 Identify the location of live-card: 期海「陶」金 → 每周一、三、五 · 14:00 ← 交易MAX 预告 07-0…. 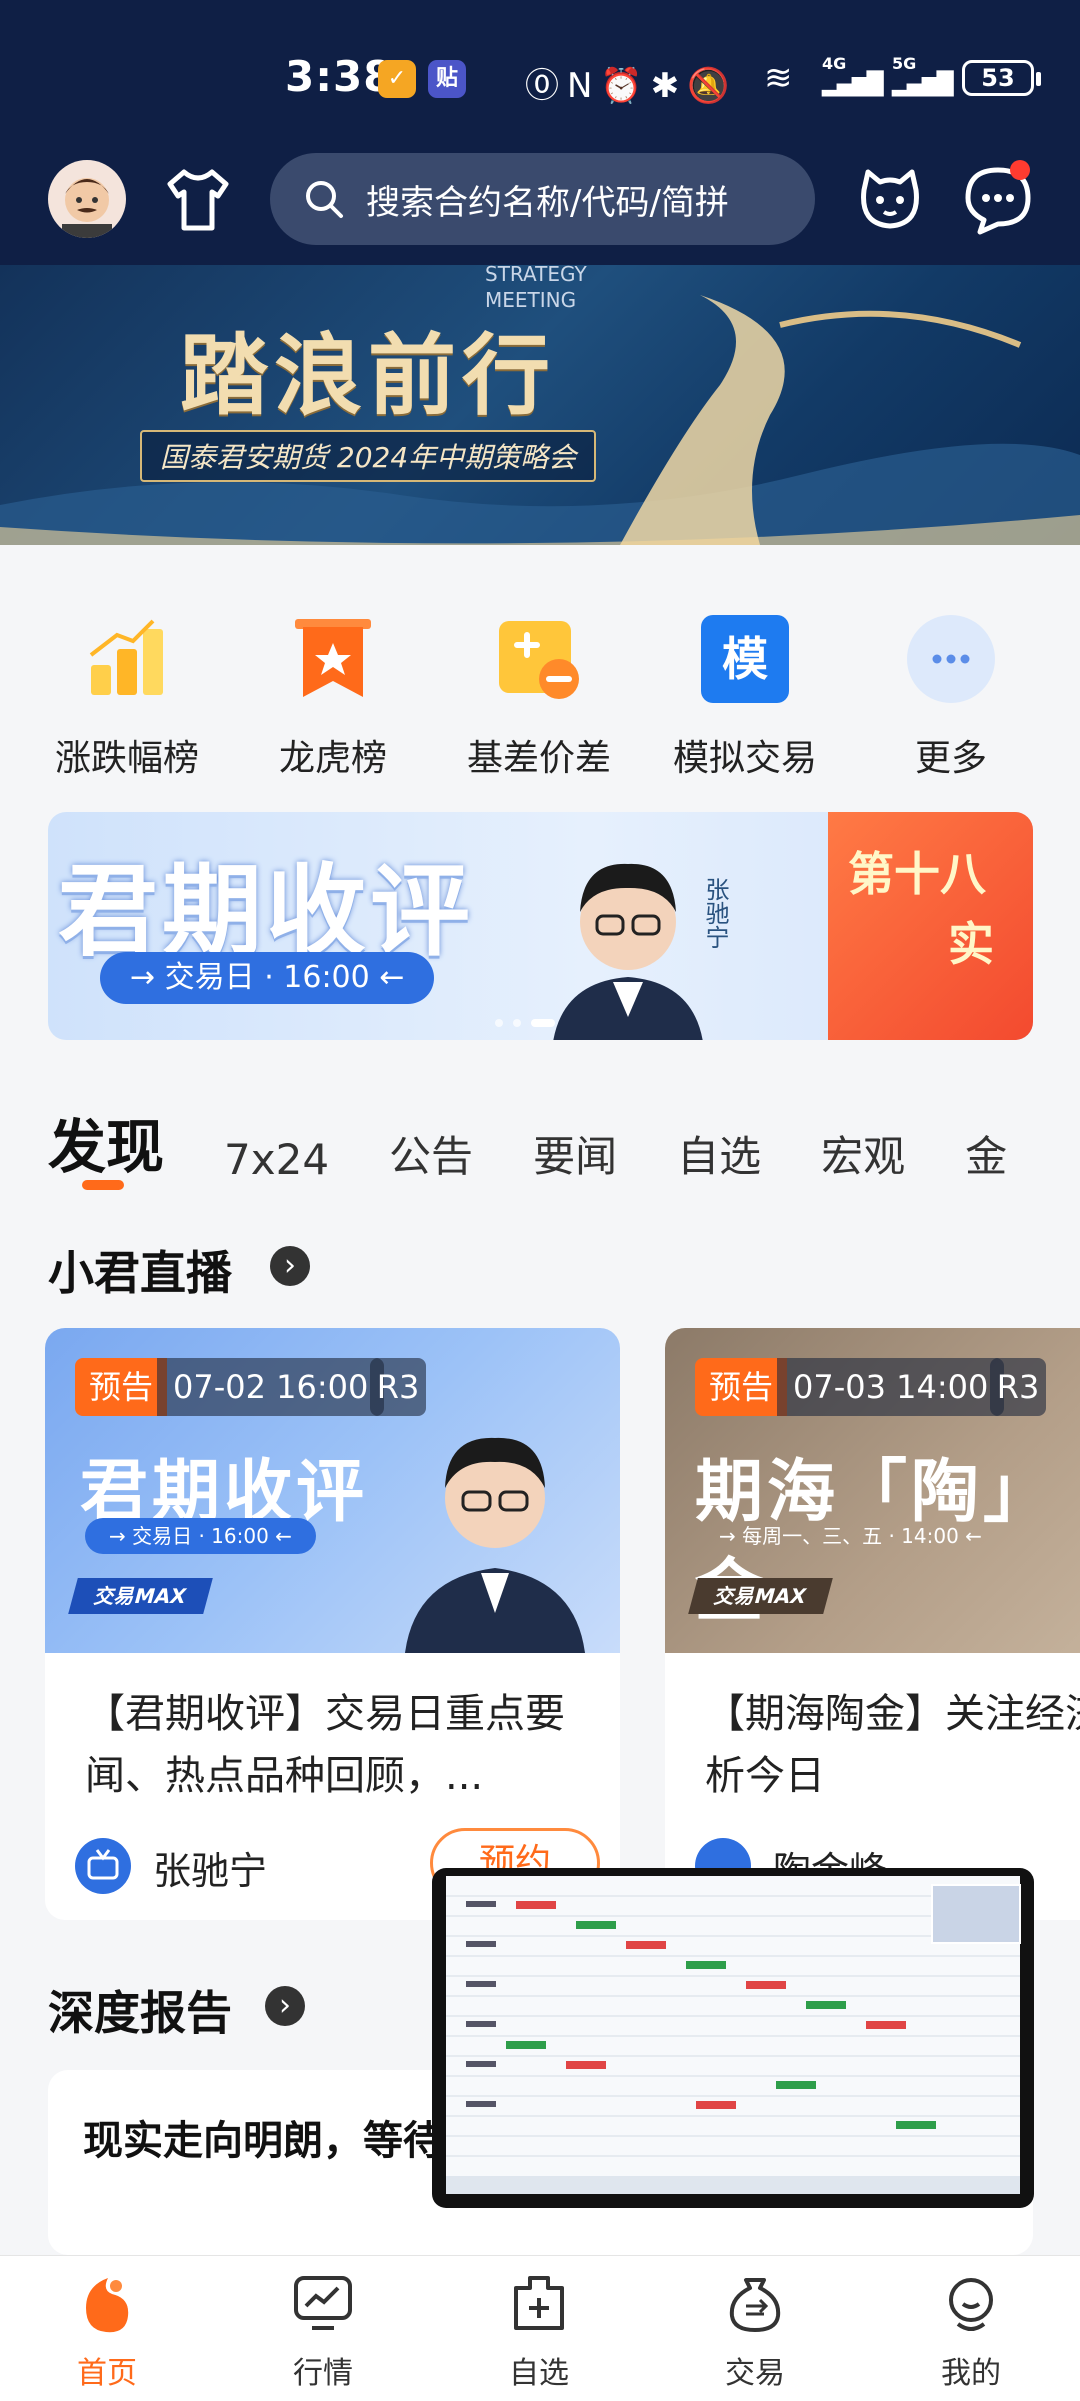
(872, 1624).